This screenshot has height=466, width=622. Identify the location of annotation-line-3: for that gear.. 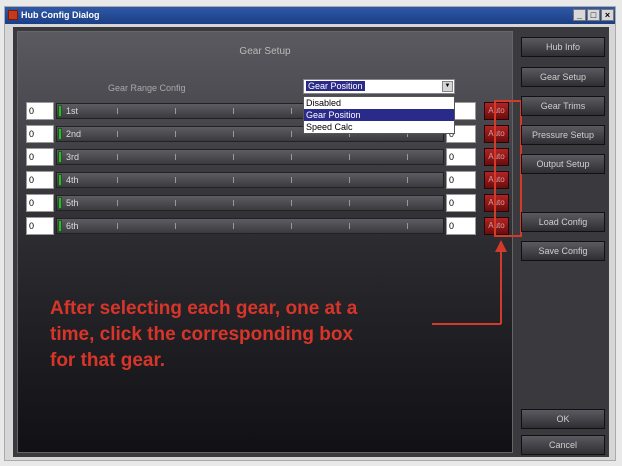
(108, 360).